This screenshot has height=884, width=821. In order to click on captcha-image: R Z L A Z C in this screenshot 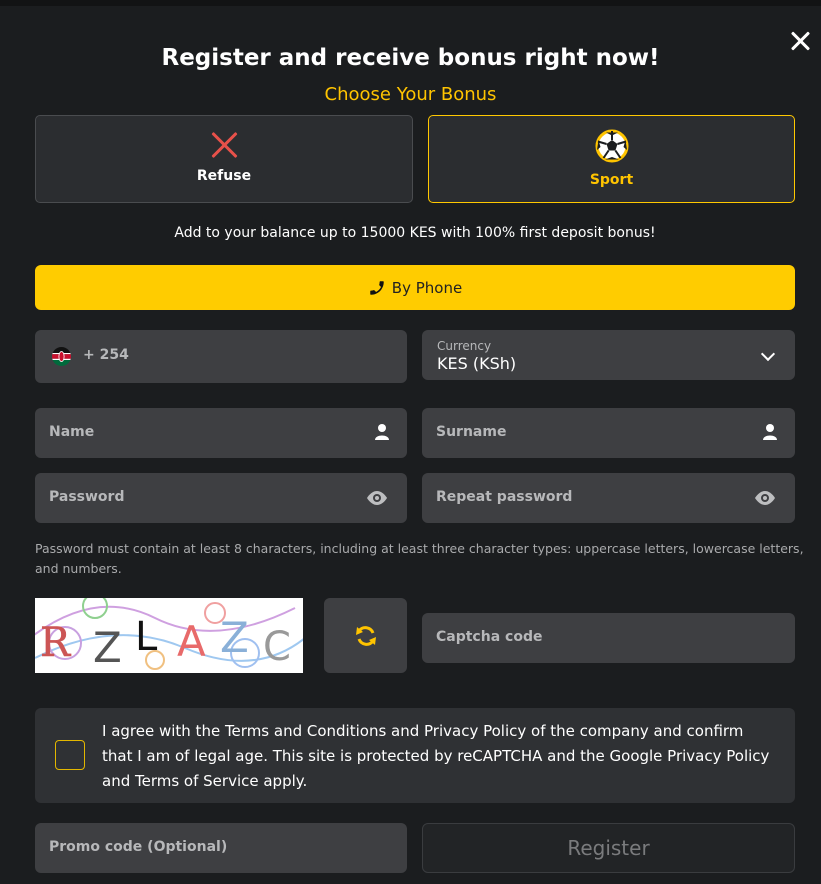, I will do `click(169, 635)`.